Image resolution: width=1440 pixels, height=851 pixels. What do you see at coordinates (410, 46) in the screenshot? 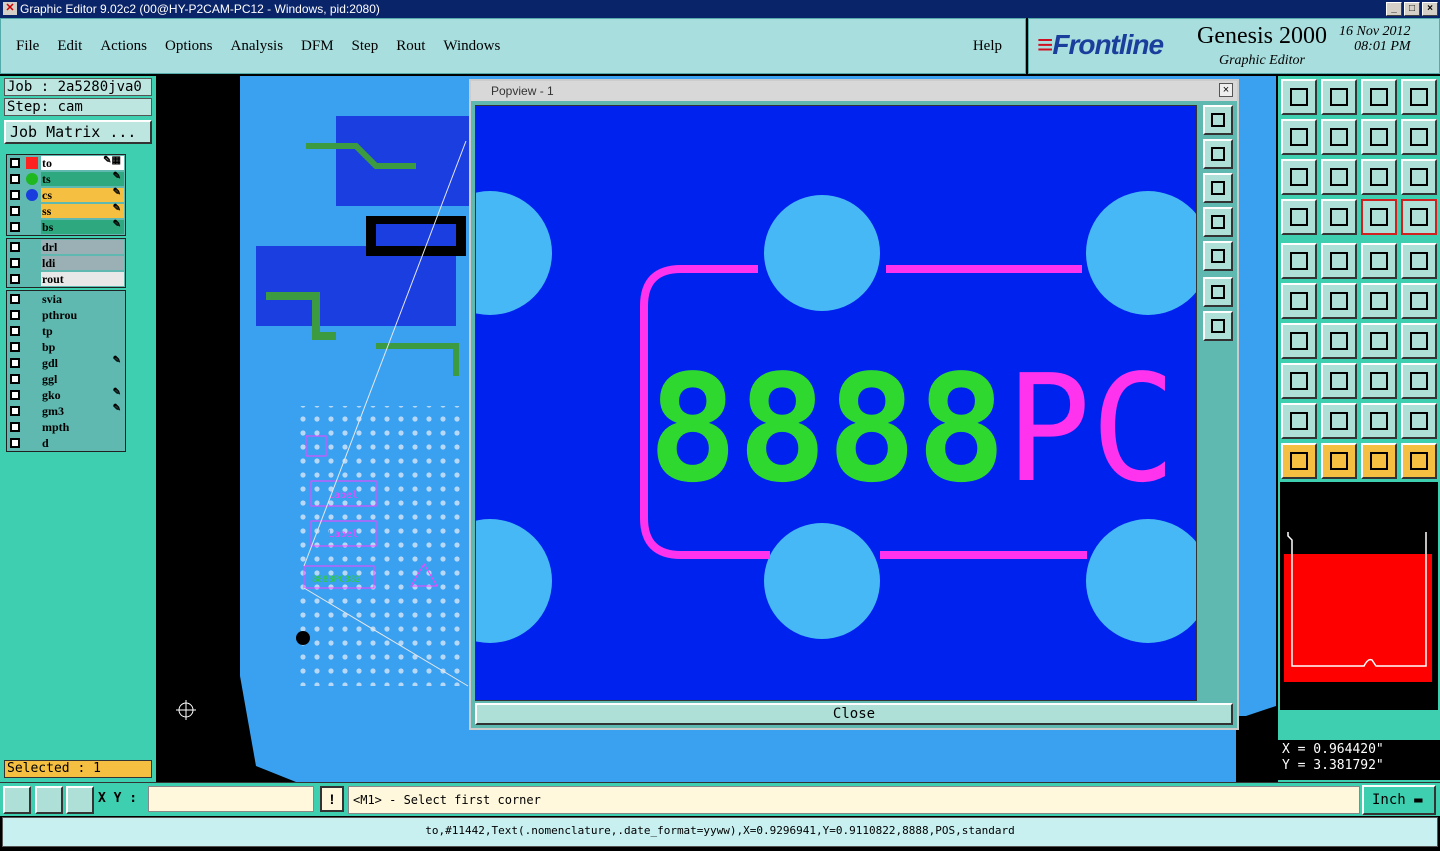
I see `menu-rout: Rout` at bounding box center [410, 46].